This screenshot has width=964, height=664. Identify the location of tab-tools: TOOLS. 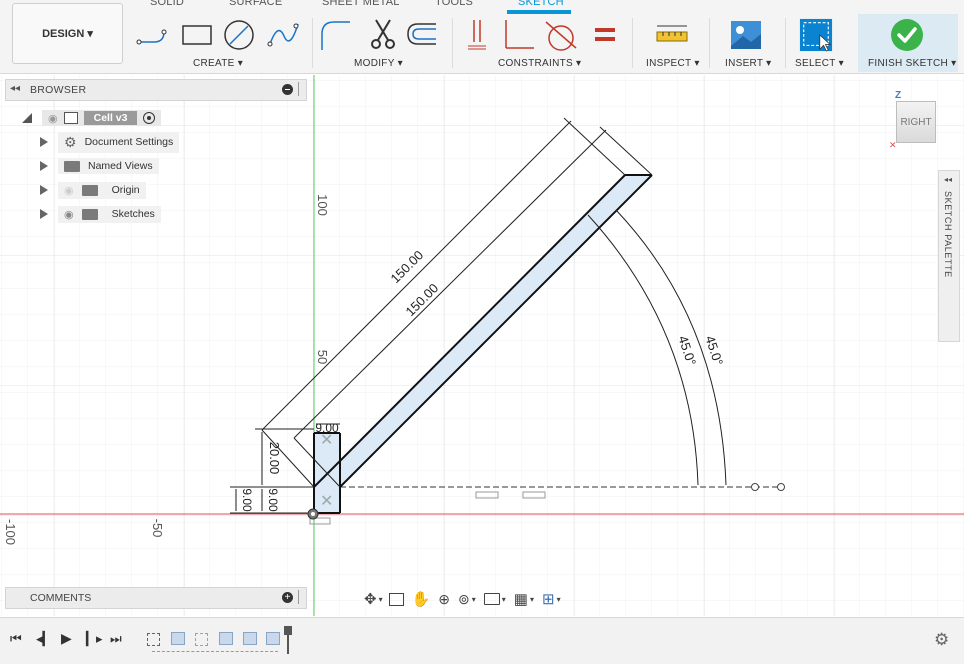
(454, 4).